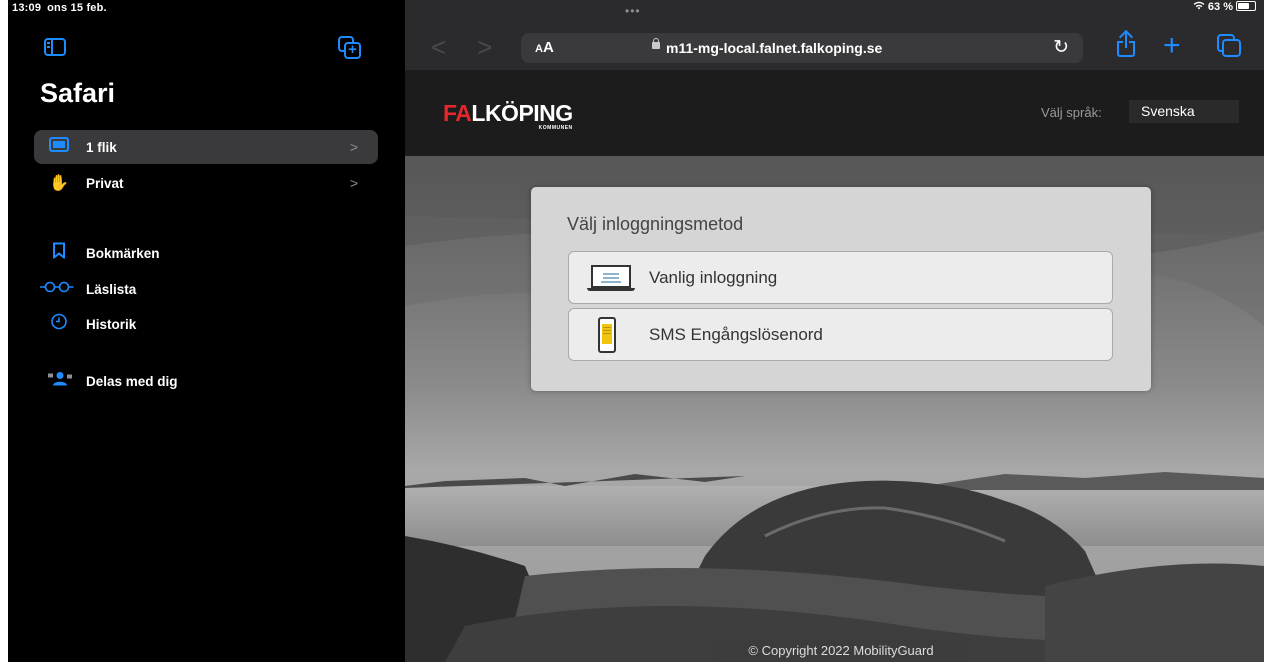 This screenshot has height=662, width=1264. I want to click on sidebar-item-label: Bokmärken, so click(123, 253).